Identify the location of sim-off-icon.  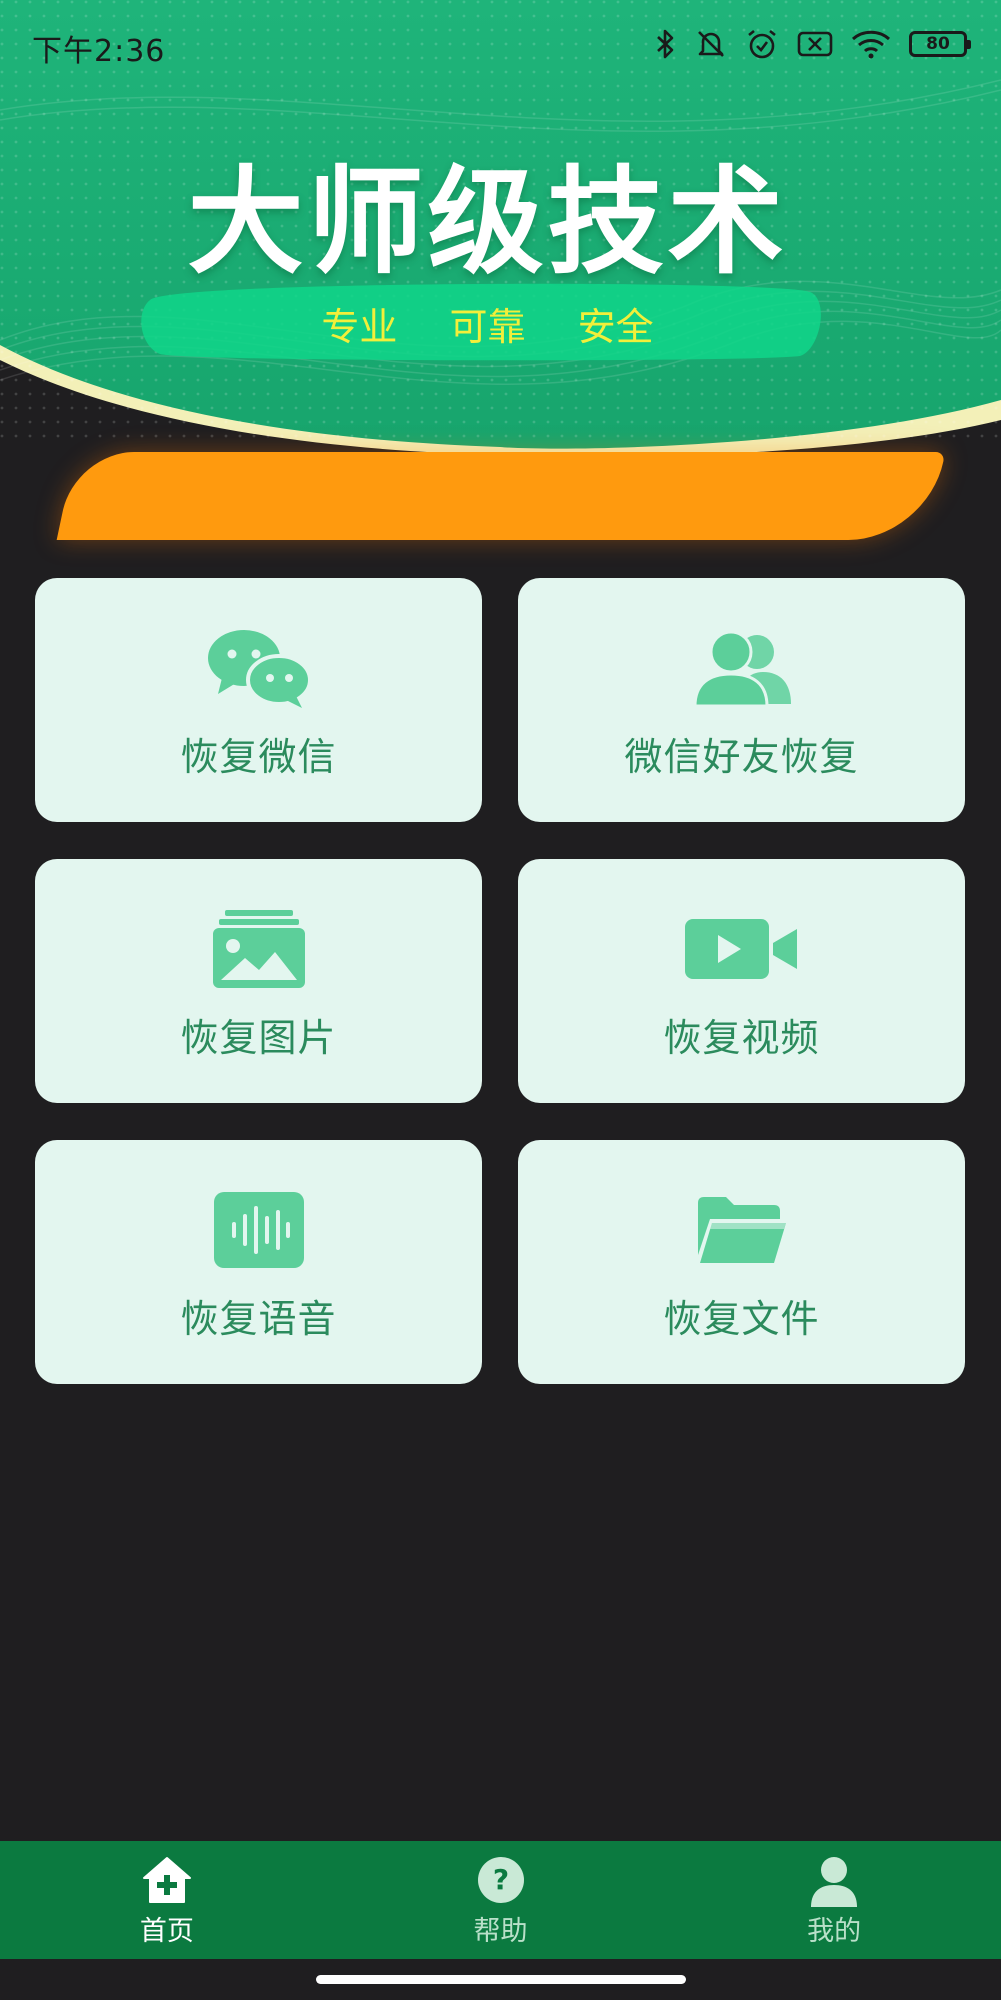
(815, 44).